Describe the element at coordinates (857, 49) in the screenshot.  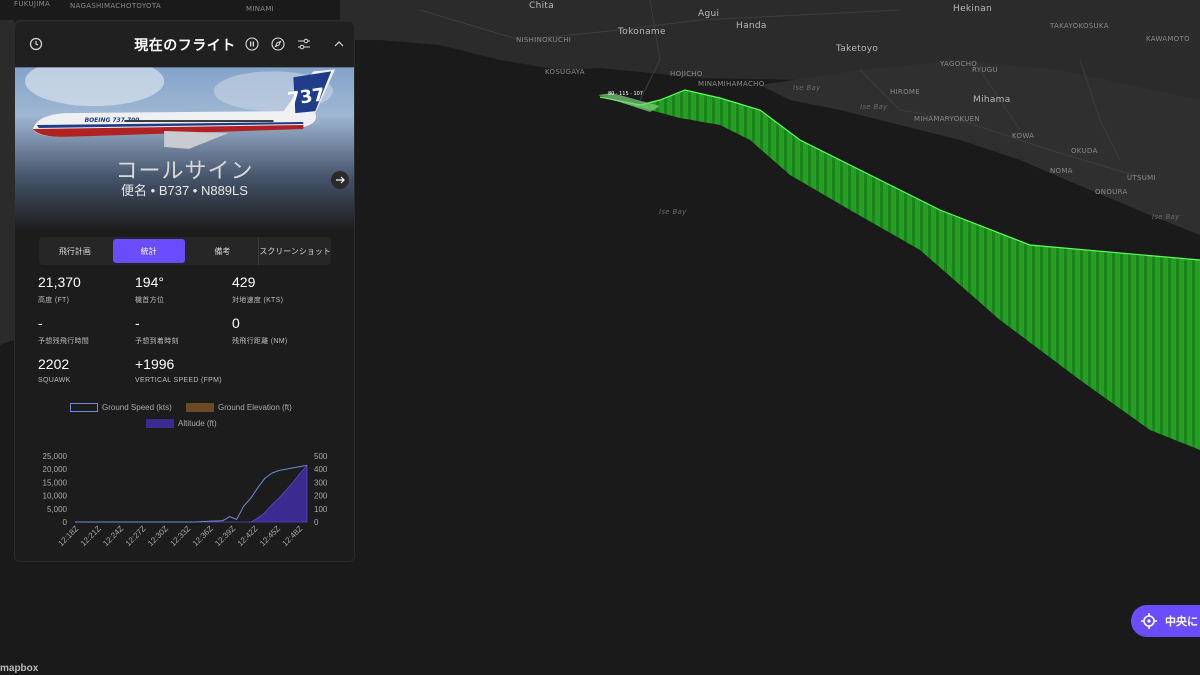
I see `map-label: Taketoyo` at that location.